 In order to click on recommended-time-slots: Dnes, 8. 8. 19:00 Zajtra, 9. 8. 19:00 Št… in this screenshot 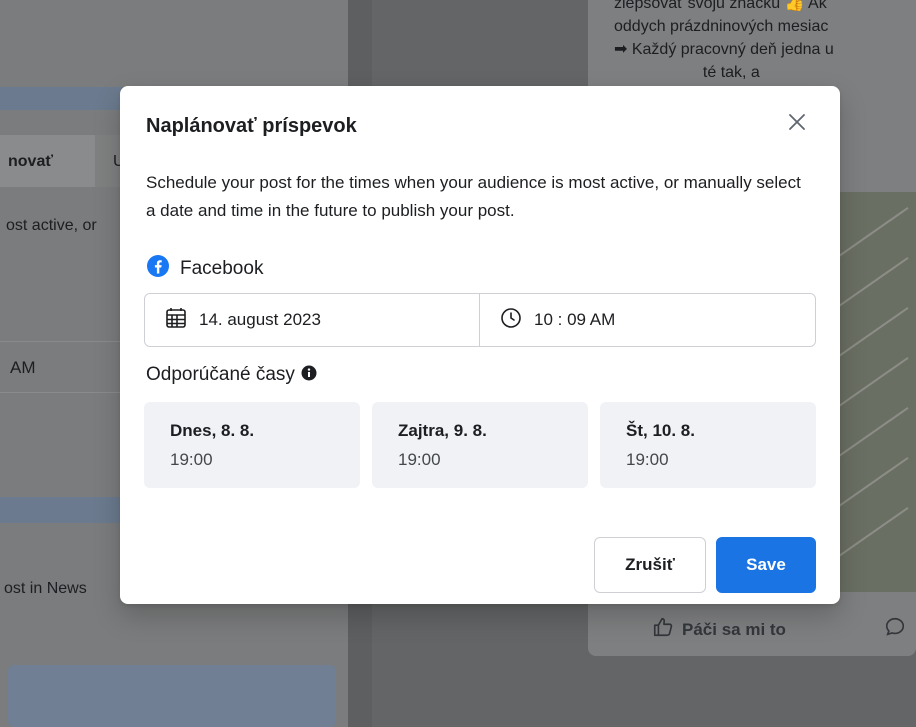, I will do `click(480, 445)`.